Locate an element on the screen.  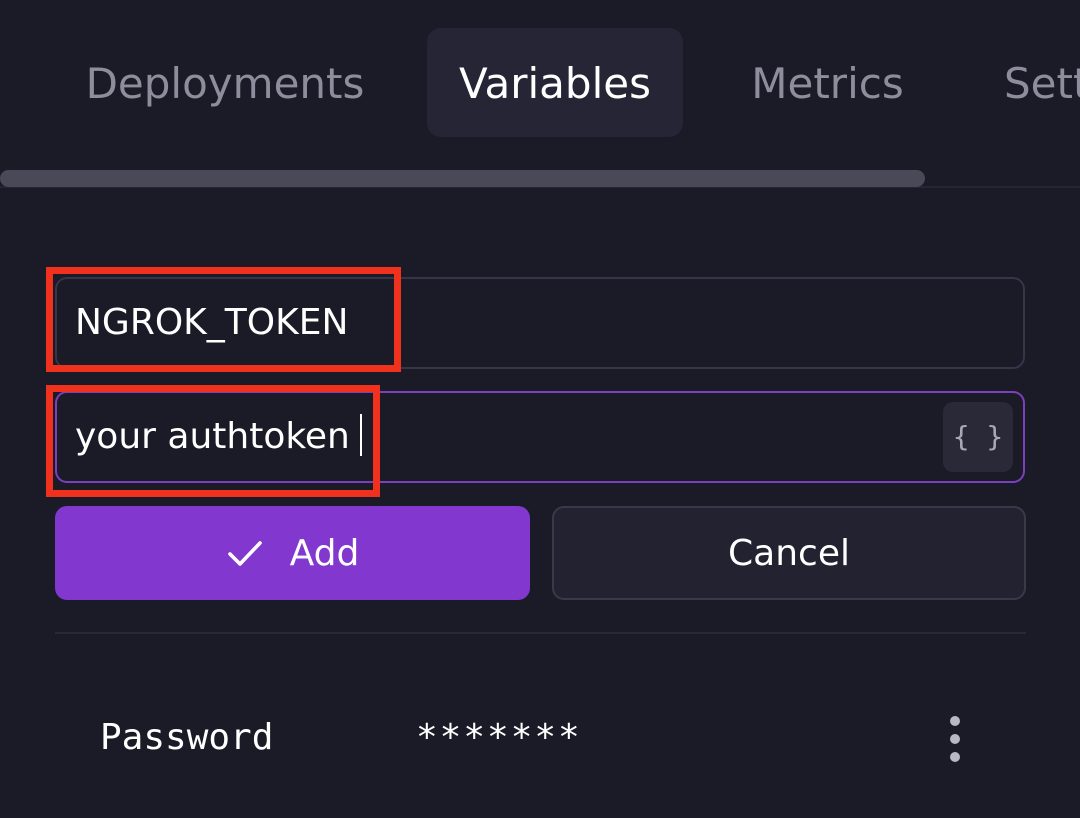
tab-scroll-track is located at coordinates (540, 179).